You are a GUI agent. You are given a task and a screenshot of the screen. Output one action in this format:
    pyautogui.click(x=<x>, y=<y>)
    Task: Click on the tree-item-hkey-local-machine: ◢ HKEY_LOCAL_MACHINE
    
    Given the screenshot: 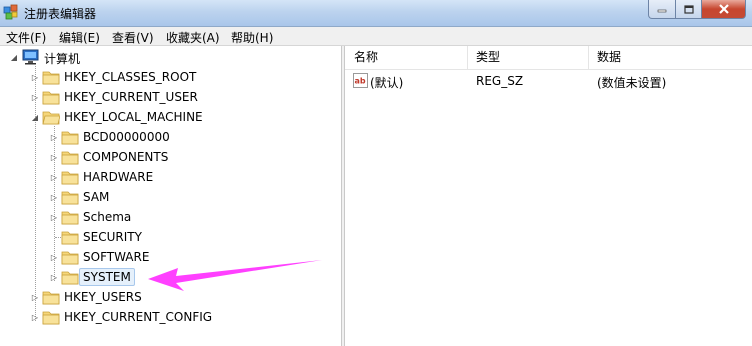 What is the action you would take?
    pyautogui.click(x=170, y=117)
    